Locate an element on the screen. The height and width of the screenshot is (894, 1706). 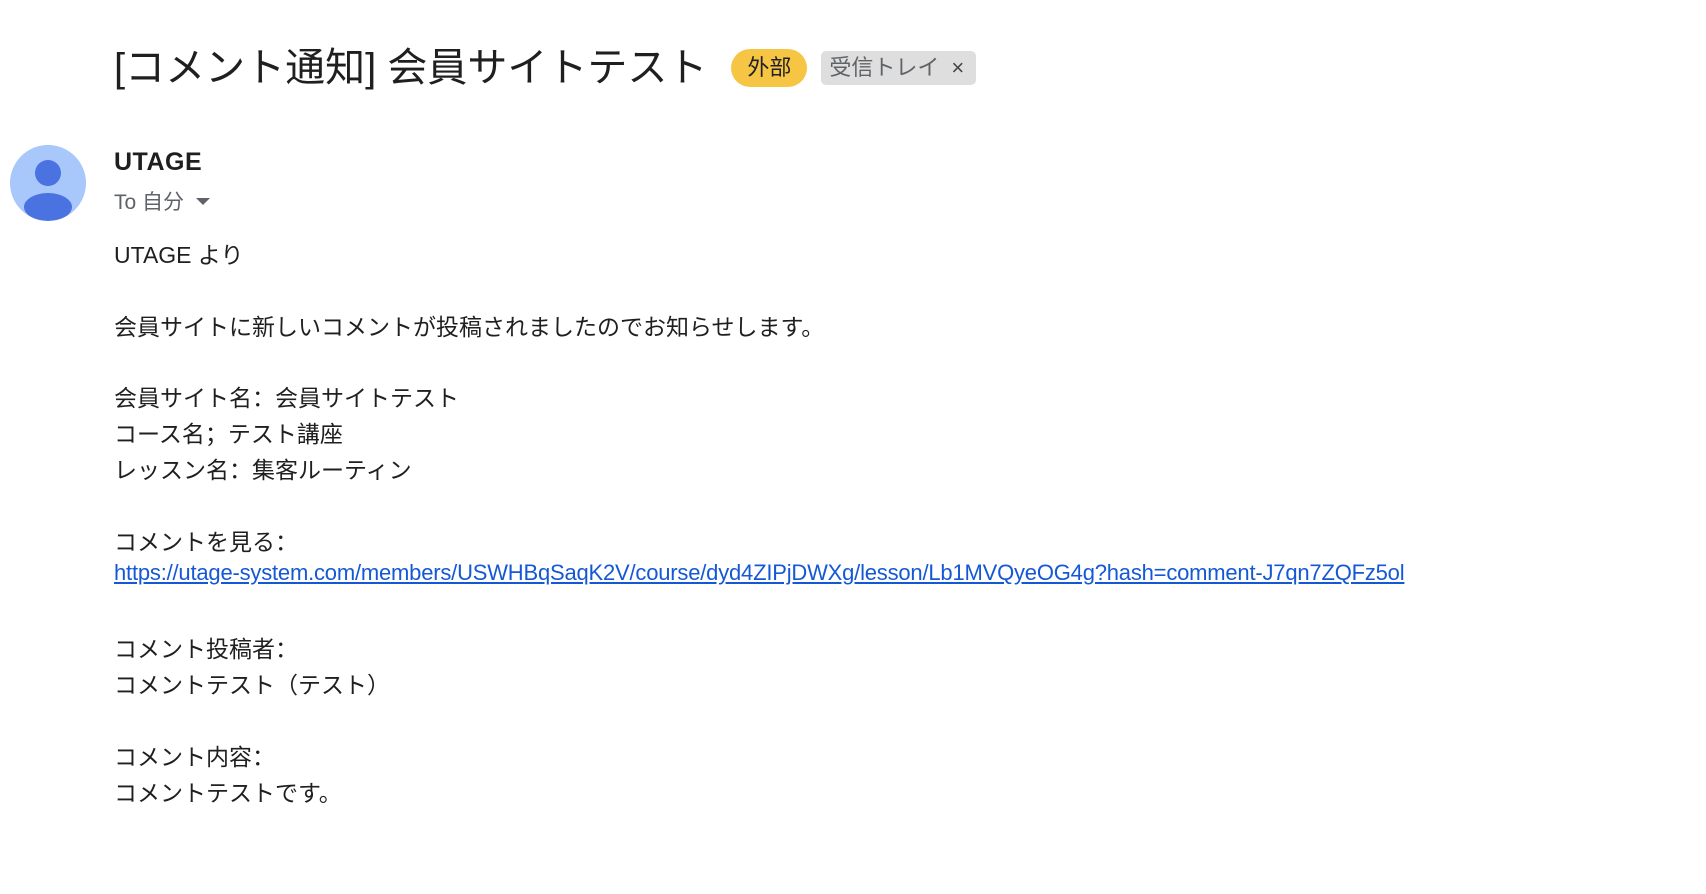
subject-row: [コメント通知] 会員サイトテスト 外部 受信トレイ × is located at coordinates (545, 68).